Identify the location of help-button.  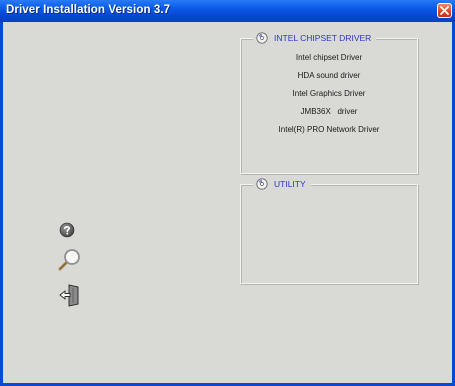
(67, 232).